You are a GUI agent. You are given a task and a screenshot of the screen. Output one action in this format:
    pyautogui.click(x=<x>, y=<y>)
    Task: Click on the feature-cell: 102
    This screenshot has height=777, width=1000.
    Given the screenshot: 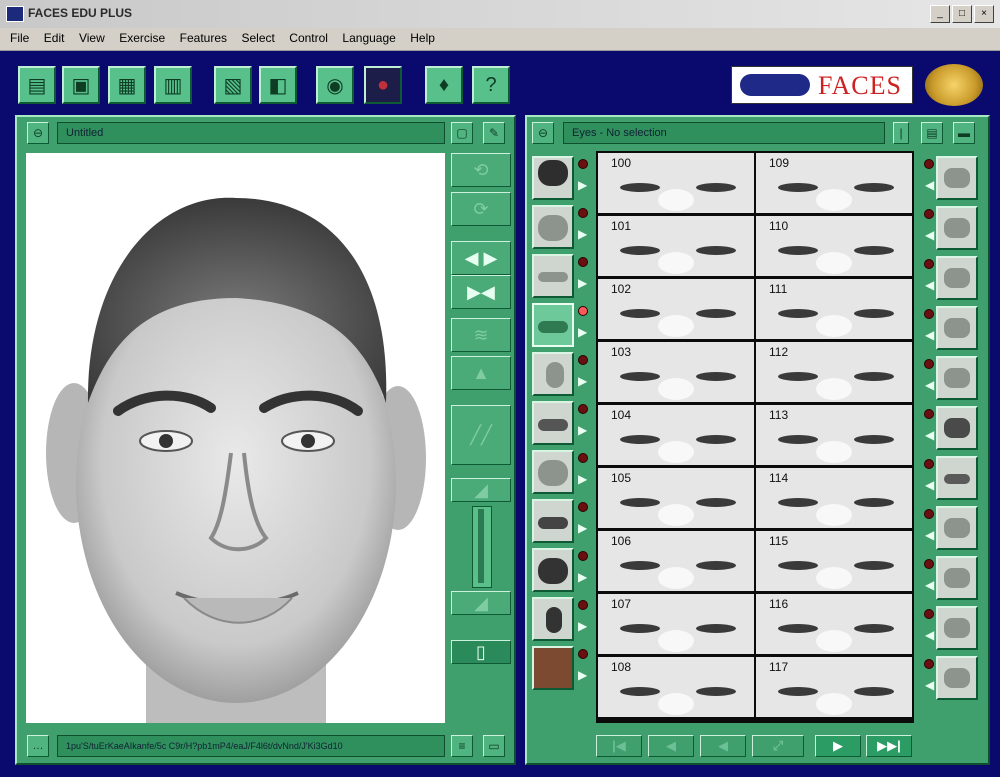 What is the action you would take?
    pyautogui.click(x=676, y=309)
    